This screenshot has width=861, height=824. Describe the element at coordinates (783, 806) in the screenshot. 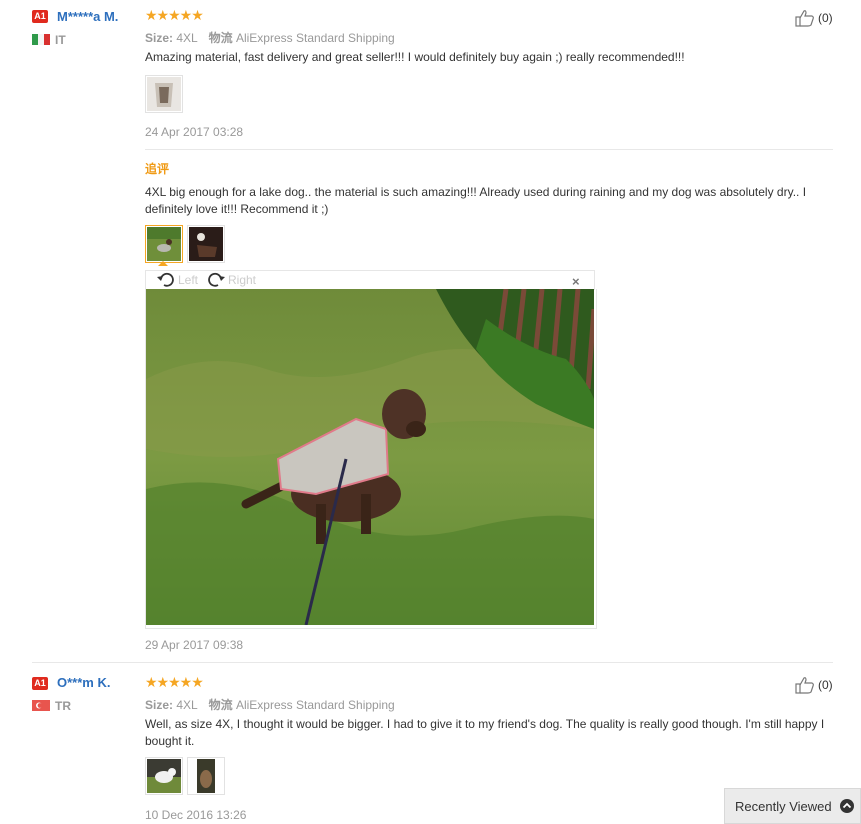

I see `recently-viewed-label: Recently Viewed` at that location.